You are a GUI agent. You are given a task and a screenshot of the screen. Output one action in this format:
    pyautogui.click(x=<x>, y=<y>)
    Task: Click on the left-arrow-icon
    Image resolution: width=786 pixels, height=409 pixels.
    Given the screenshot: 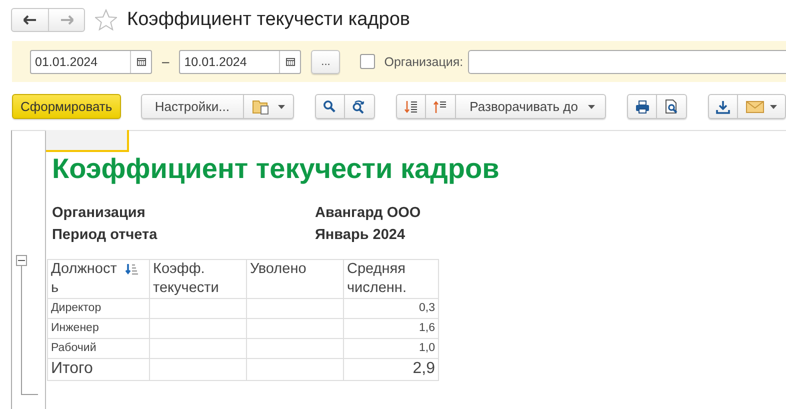 What is the action you would take?
    pyautogui.click(x=30, y=20)
    